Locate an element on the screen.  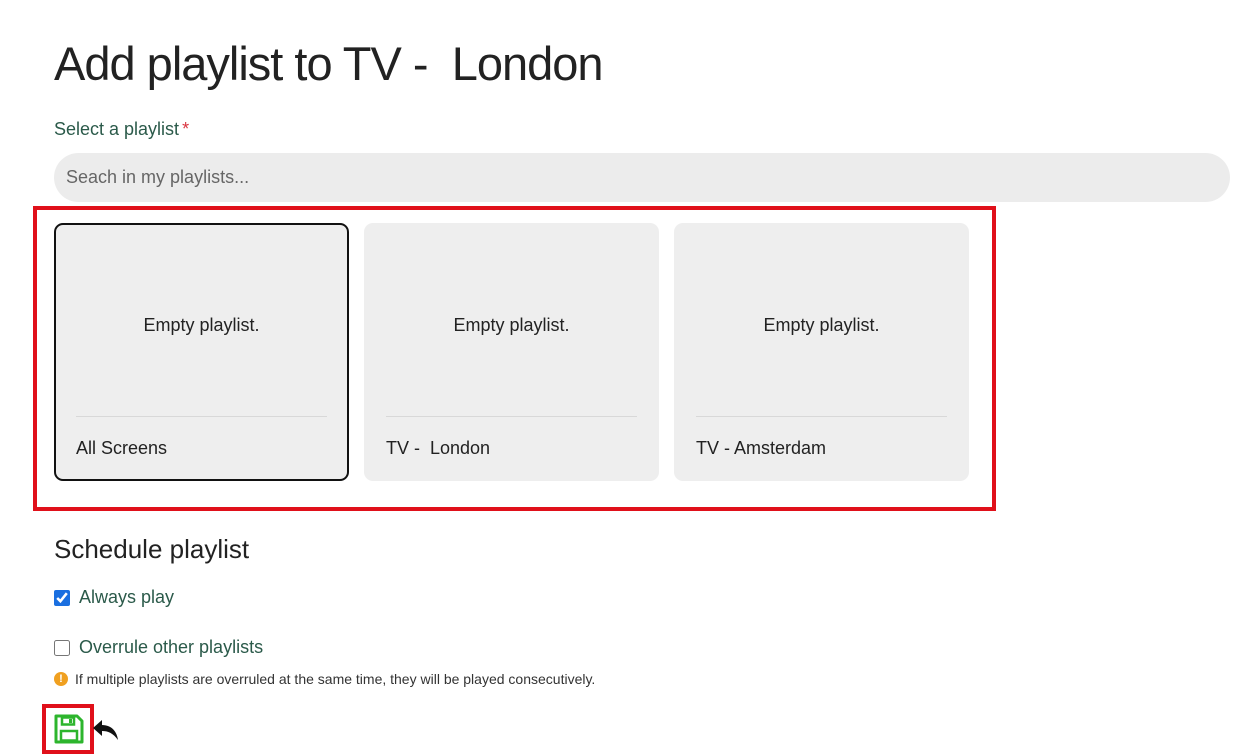
save-button is located at coordinates (69, 729).